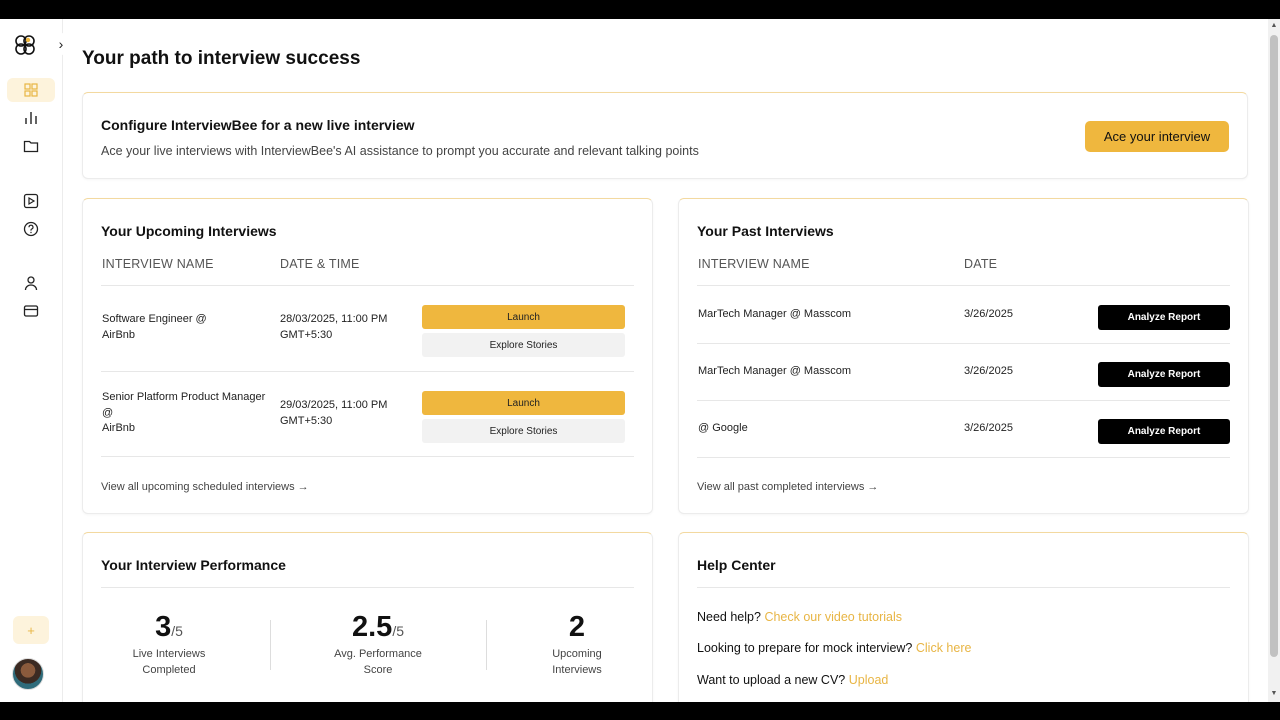  I want to click on interview-name-at: @, so click(108, 412).